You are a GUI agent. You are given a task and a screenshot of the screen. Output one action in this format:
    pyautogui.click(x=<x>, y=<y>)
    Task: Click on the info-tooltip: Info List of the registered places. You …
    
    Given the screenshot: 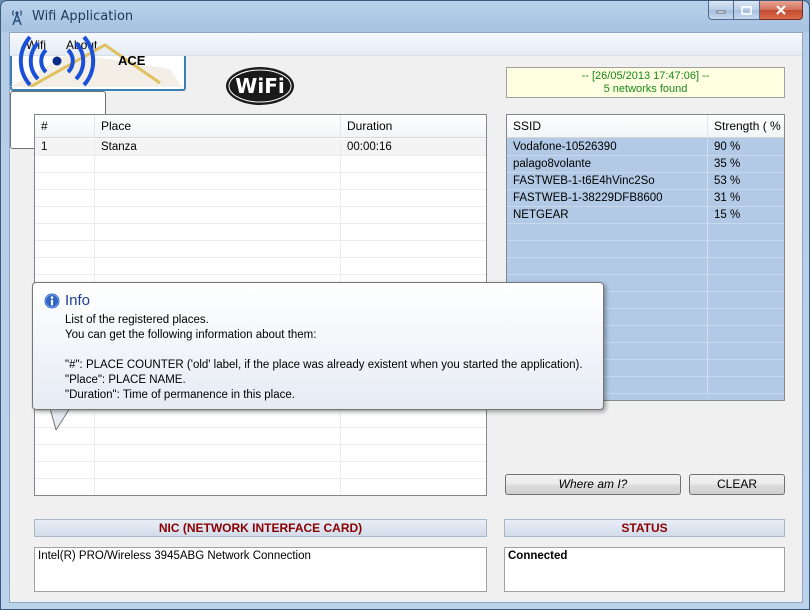 What is the action you would take?
    pyautogui.click(x=318, y=346)
    